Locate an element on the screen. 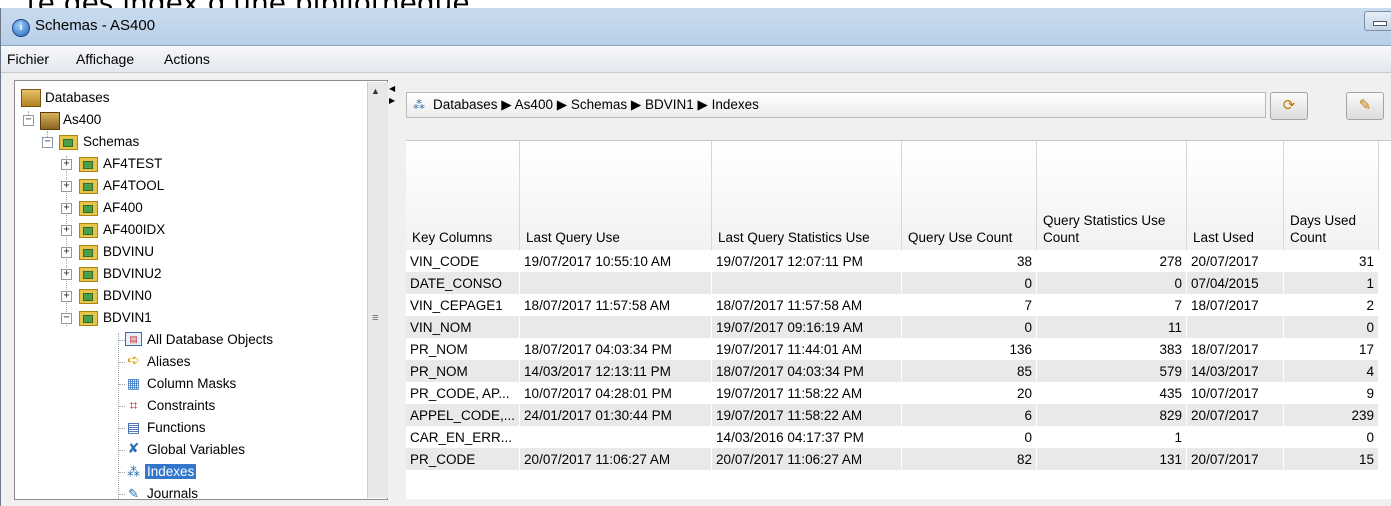 The width and height of the screenshot is (1391, 506). cell-days-used-count: 9 is located at coordinates (1331, 393).